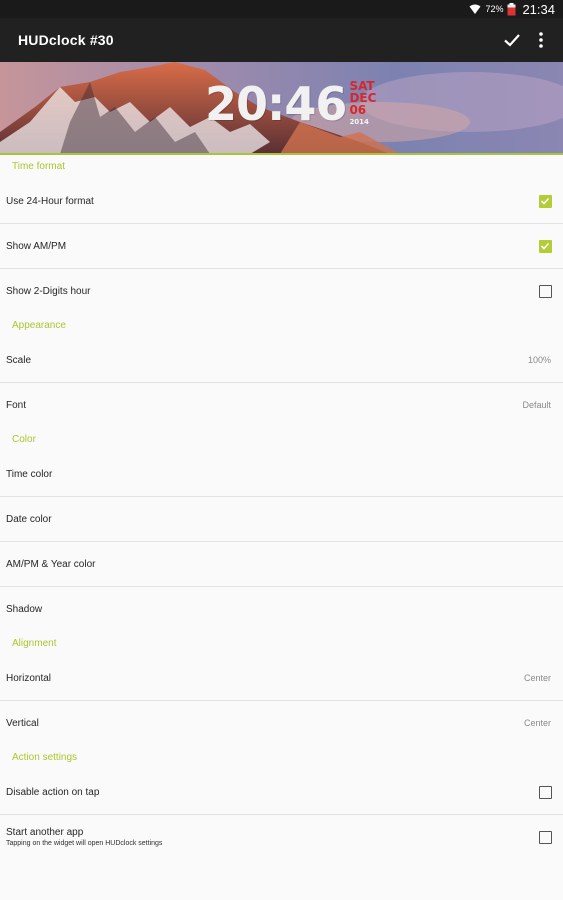 This screenshot has width=563, height=900. I want to click on setting-label: Start another app, so click(45, 832).